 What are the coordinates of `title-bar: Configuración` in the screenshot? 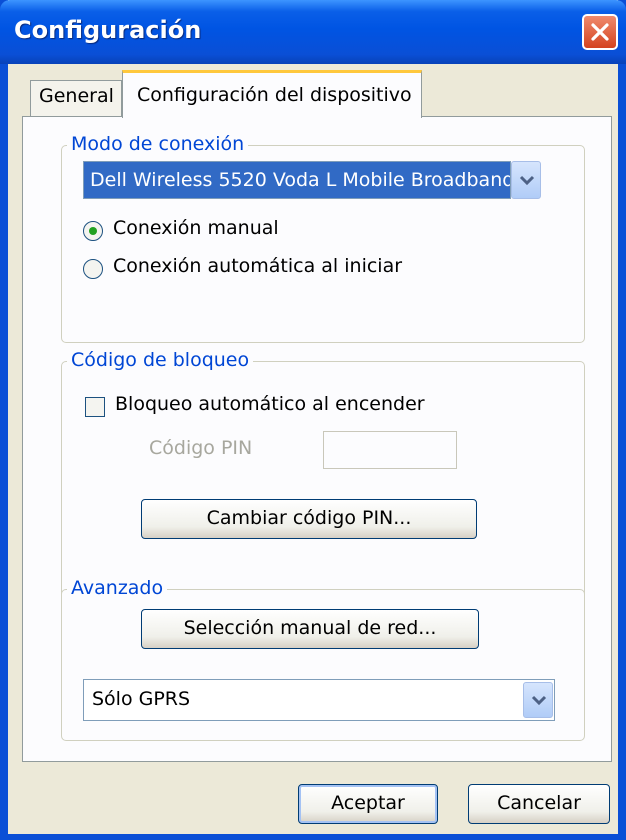 It's located at (313, 32).